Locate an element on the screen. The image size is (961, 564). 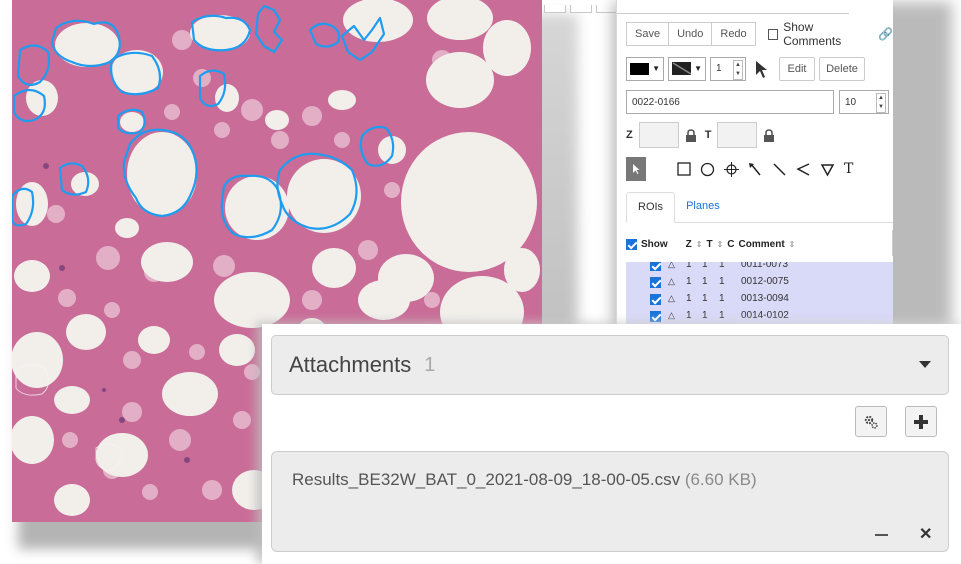
redo-button: Redo is located at coordinates (733, 34).